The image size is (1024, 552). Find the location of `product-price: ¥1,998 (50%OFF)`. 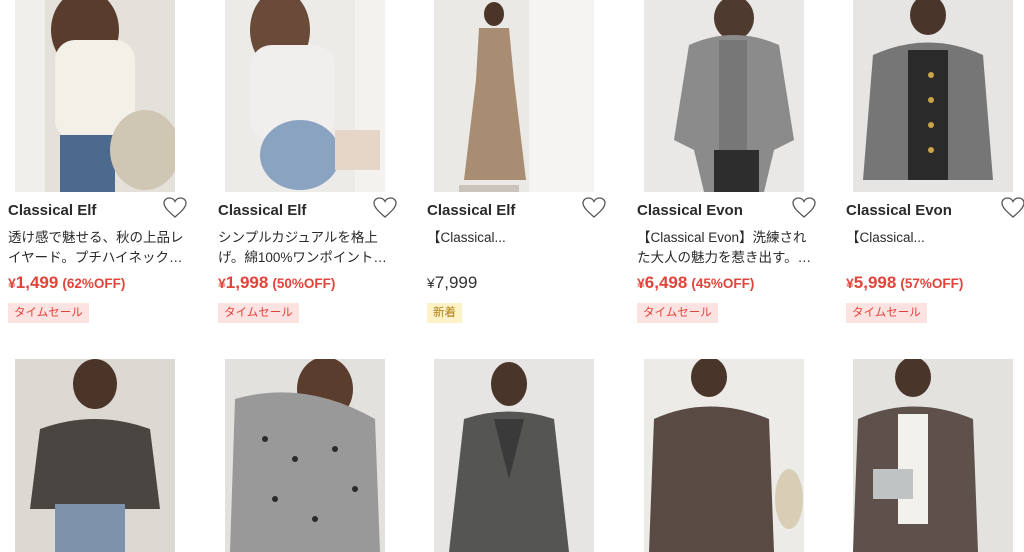

product-price: ¥1,998 (50%OFF) is located at coordinates (277, 282).